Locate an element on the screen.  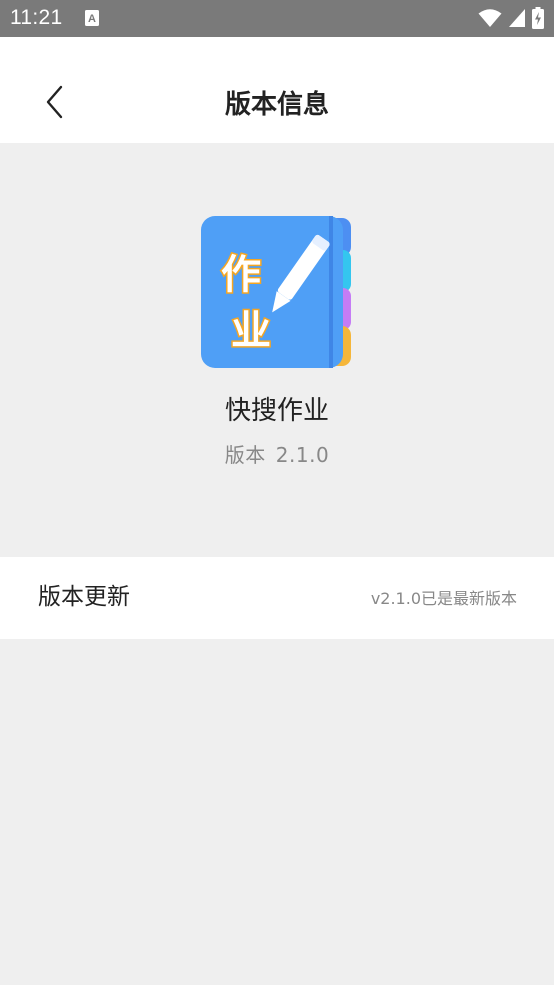
header: 版本信息 is located at coordinates (277, 90).